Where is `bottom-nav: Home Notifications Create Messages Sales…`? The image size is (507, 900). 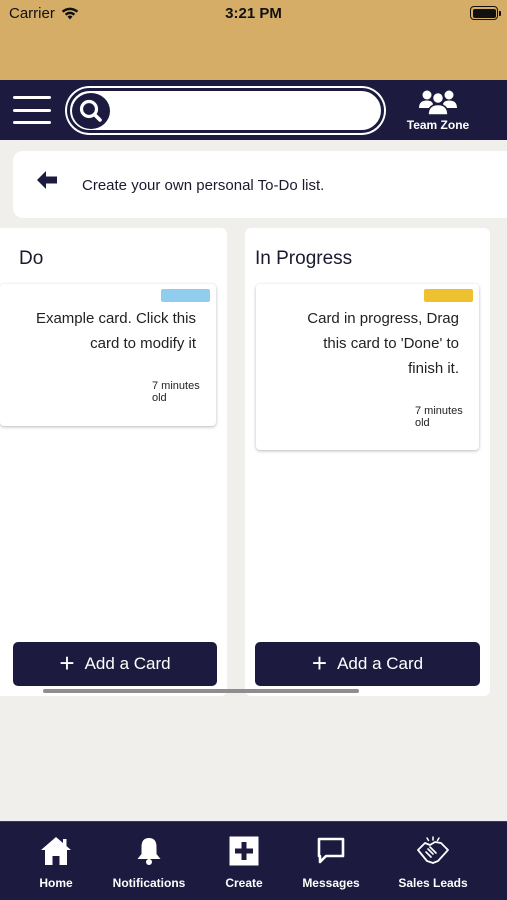 bottom-nav: Home Notifications Create Messages Sales… is located at coordinates (253, 860).